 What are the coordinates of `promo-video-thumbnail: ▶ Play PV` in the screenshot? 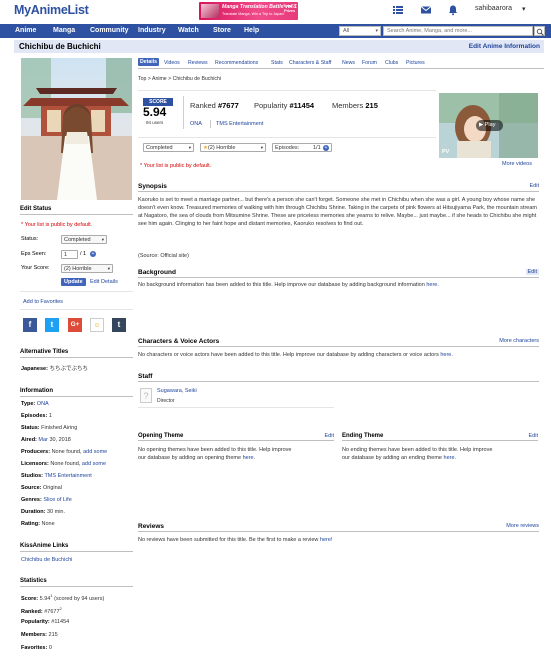 It's located at (488, 125).